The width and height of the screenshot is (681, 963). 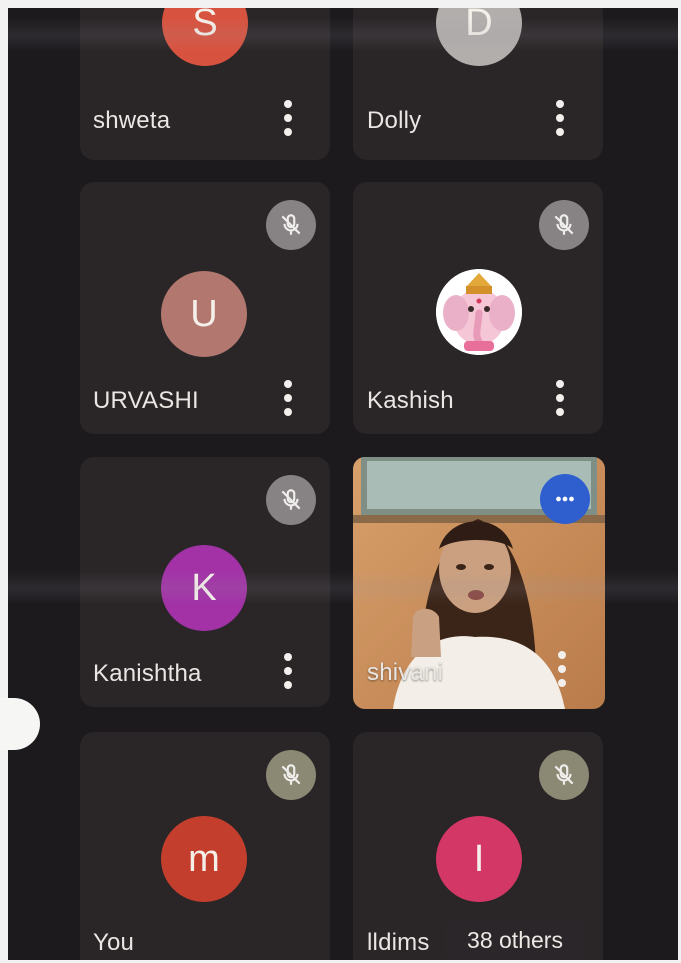 What do you see at coordinates (205, 37) in the screenshot?
I see `avatar: S` at bounding box center [205, 37].